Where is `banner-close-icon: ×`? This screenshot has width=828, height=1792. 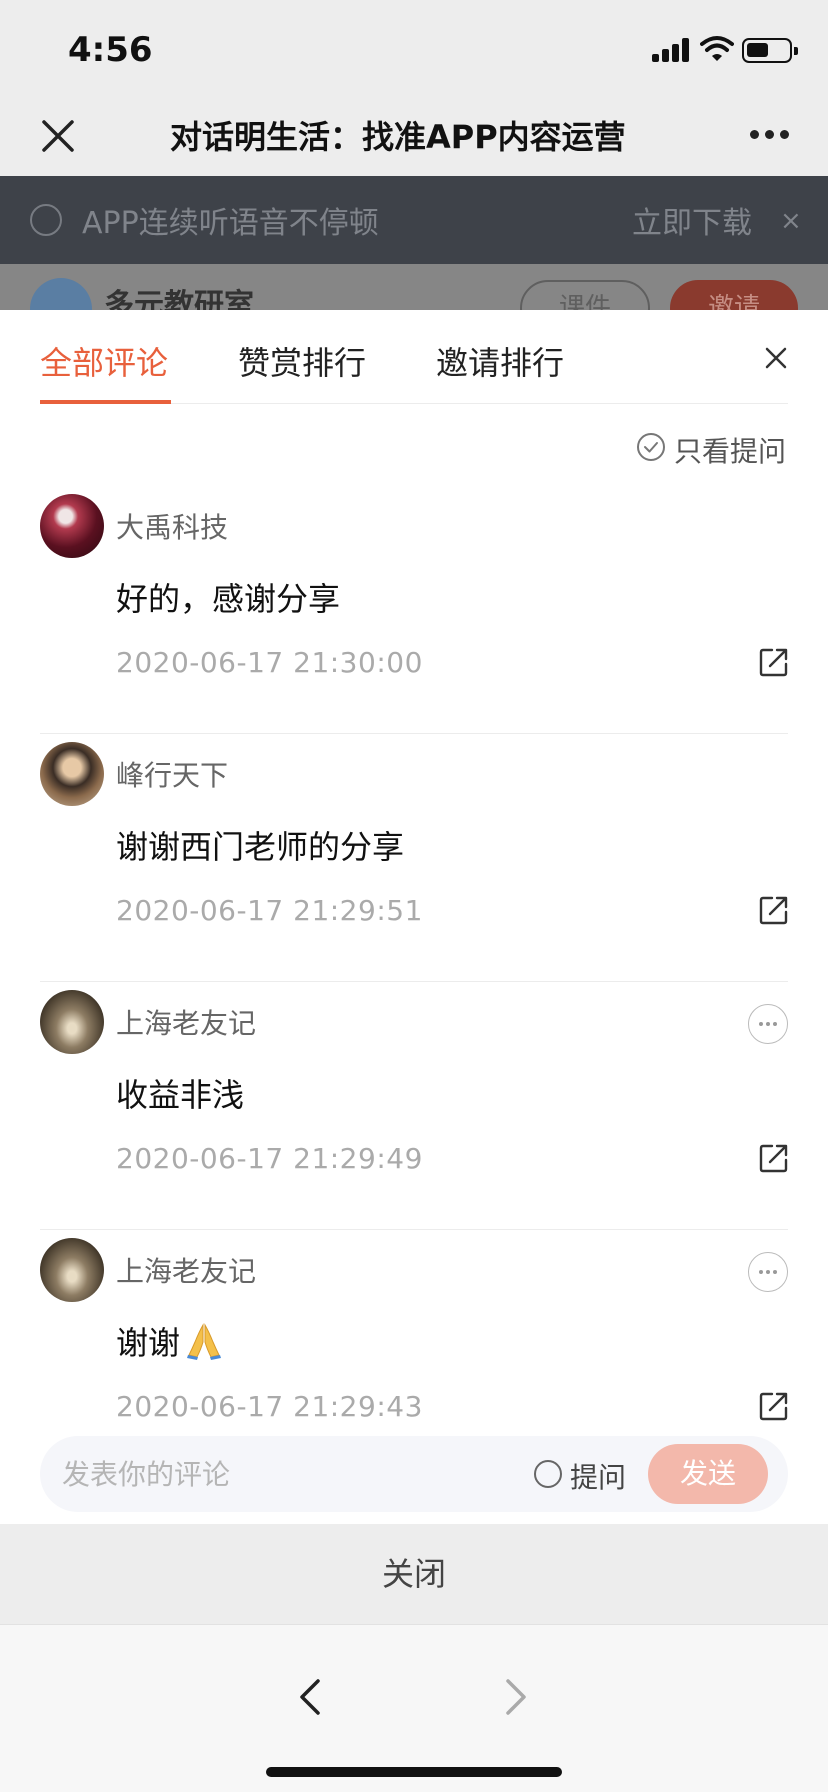 banner-close-icon: × is located at coordinates (791, 221).